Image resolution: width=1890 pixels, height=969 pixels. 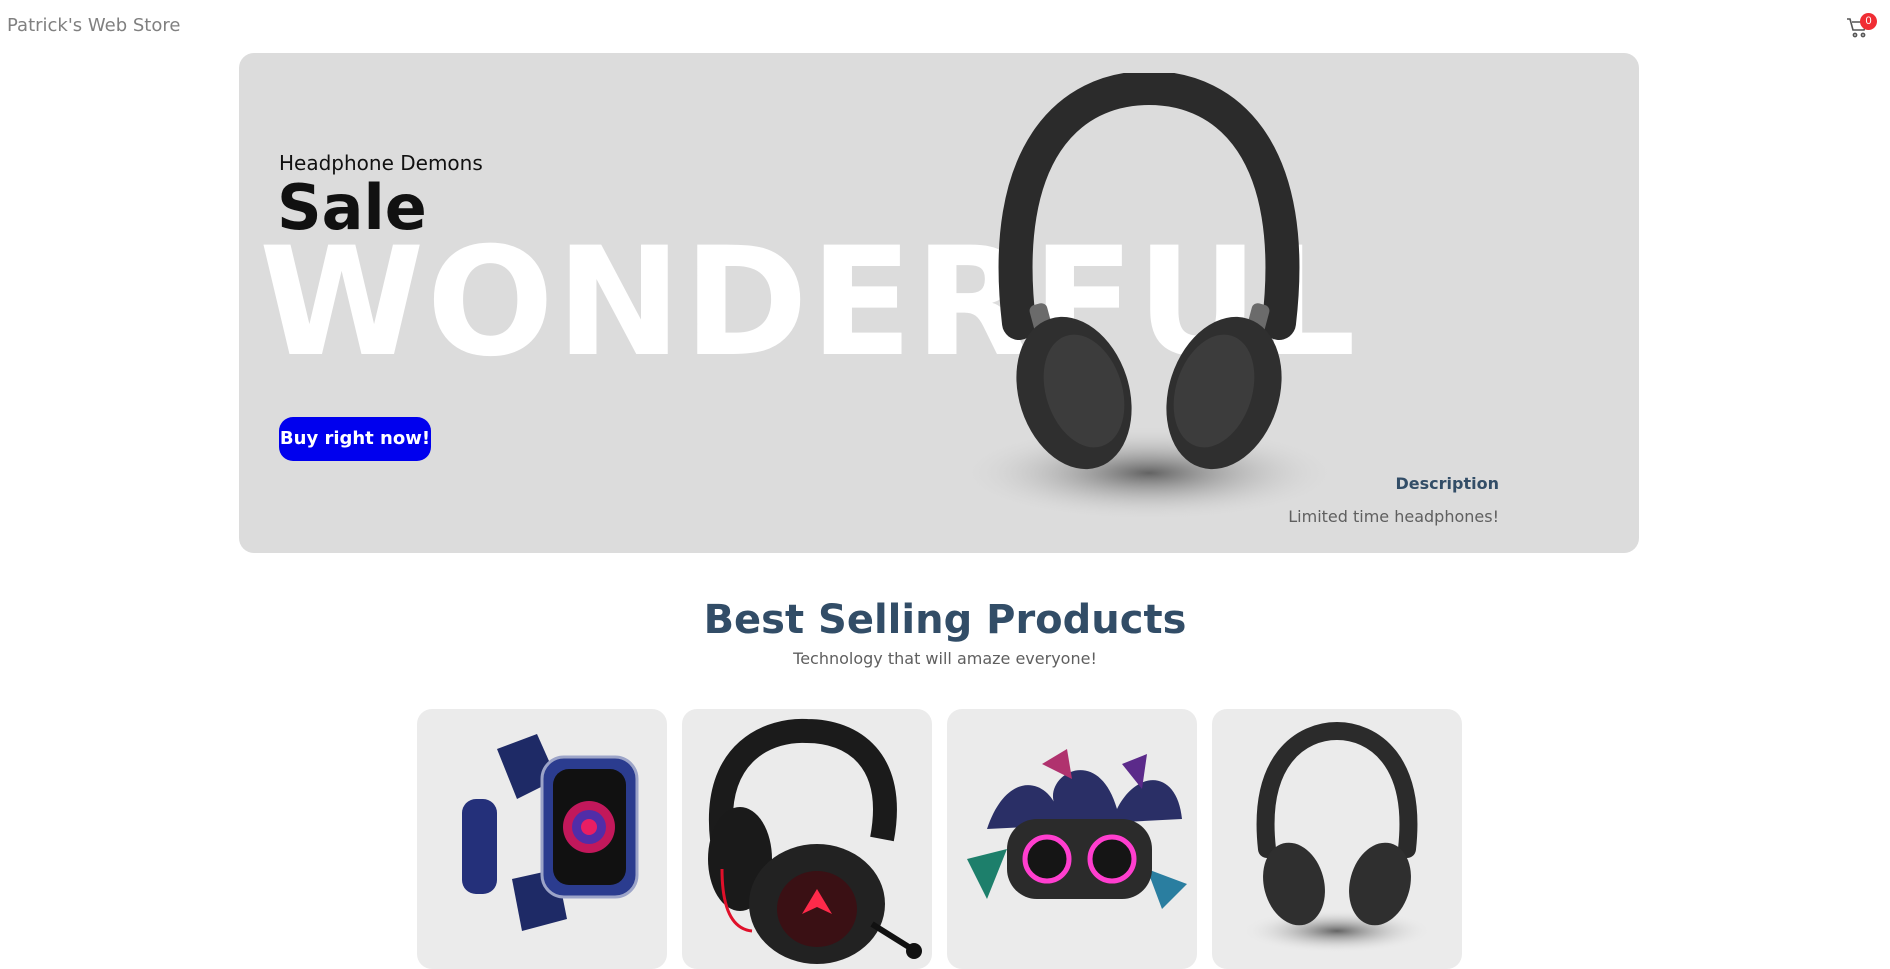 What do you see at coordinates (1149, 297) in the screenshot?
I see `hero-headphones-image` at bounding box center [1149, 297].